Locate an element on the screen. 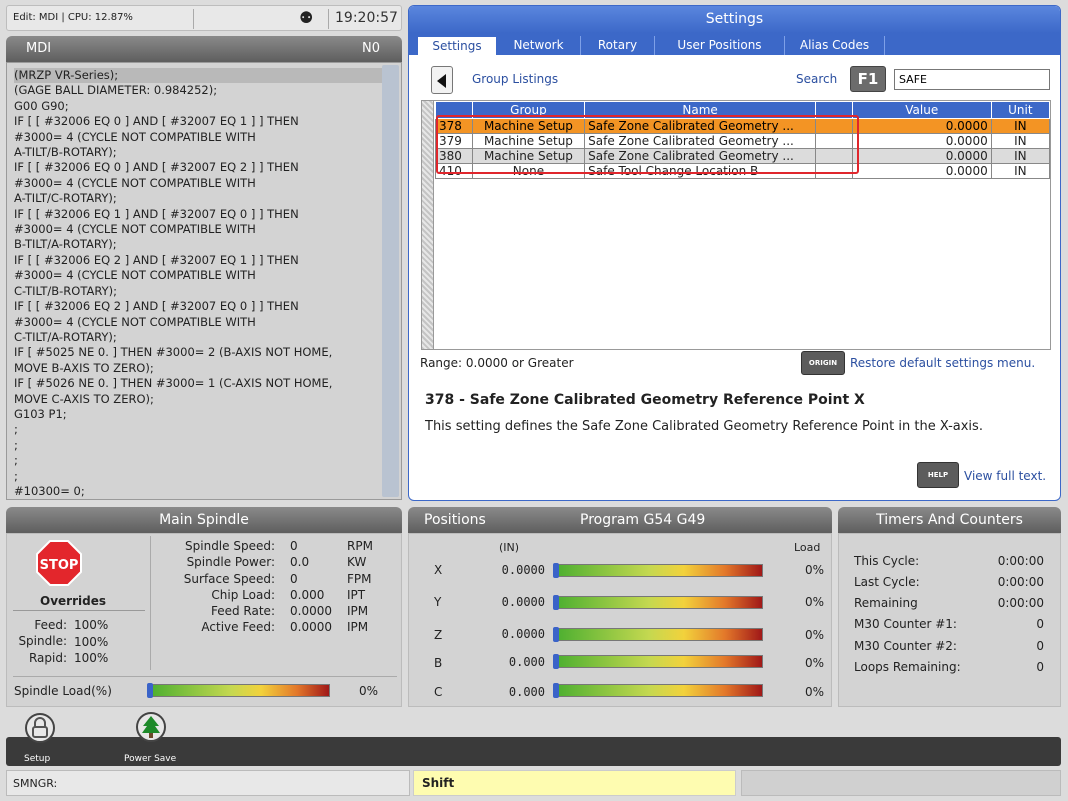 The height and width of the screenshot is (801, 1068). timers-counters-header: Timers And Counters is located at coordinates (949, 520).